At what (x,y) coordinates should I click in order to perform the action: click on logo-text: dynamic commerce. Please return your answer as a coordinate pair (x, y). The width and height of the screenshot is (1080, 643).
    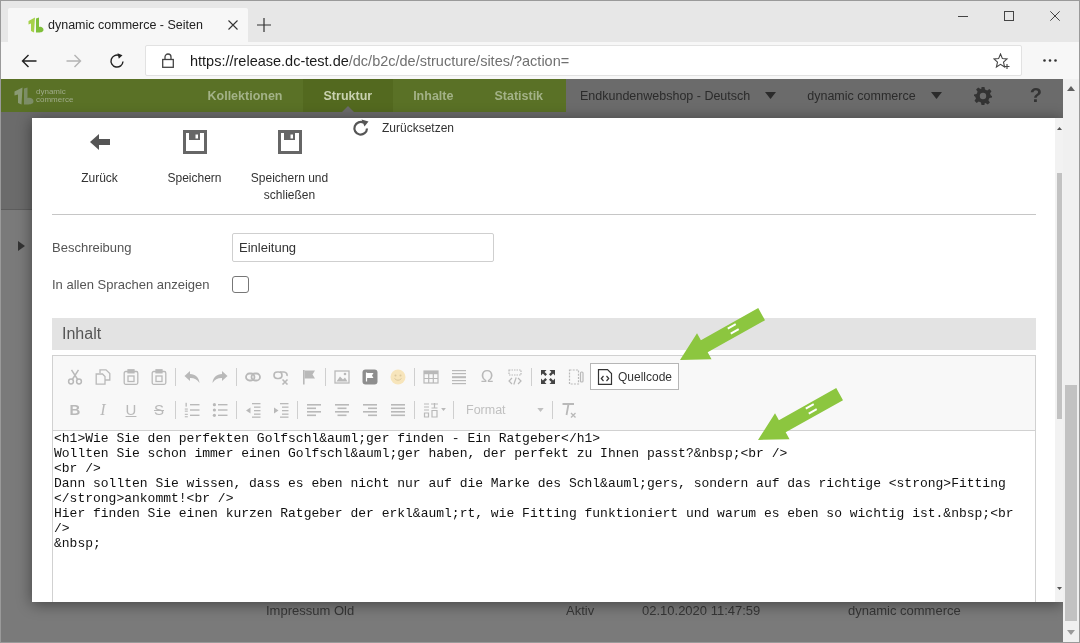
    Looking at the image, I should click on (55, 95).